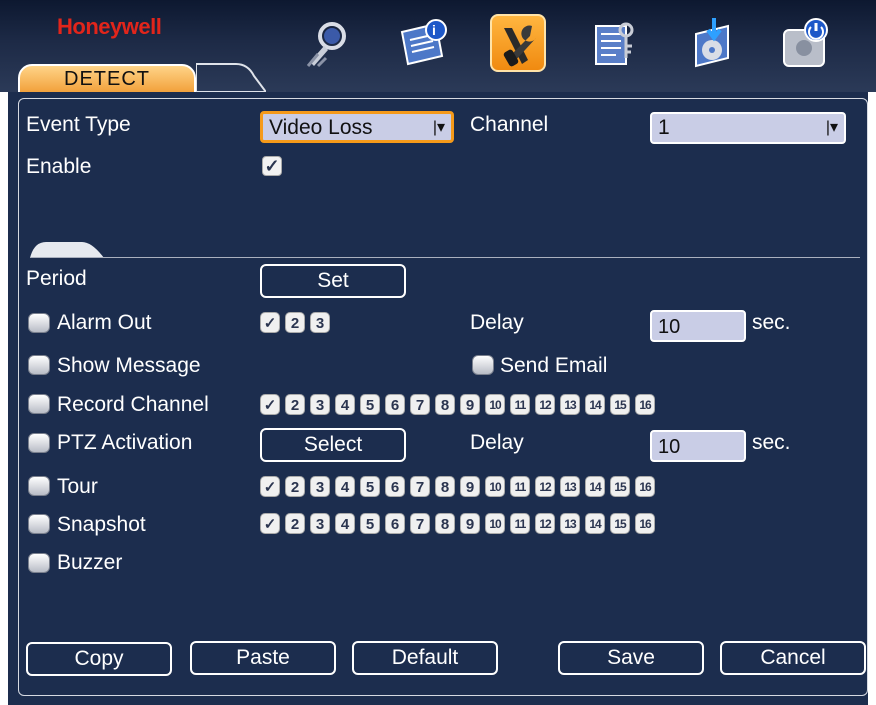  I want to click on alarm-out-label: Alarm Out, so click(104, 322).